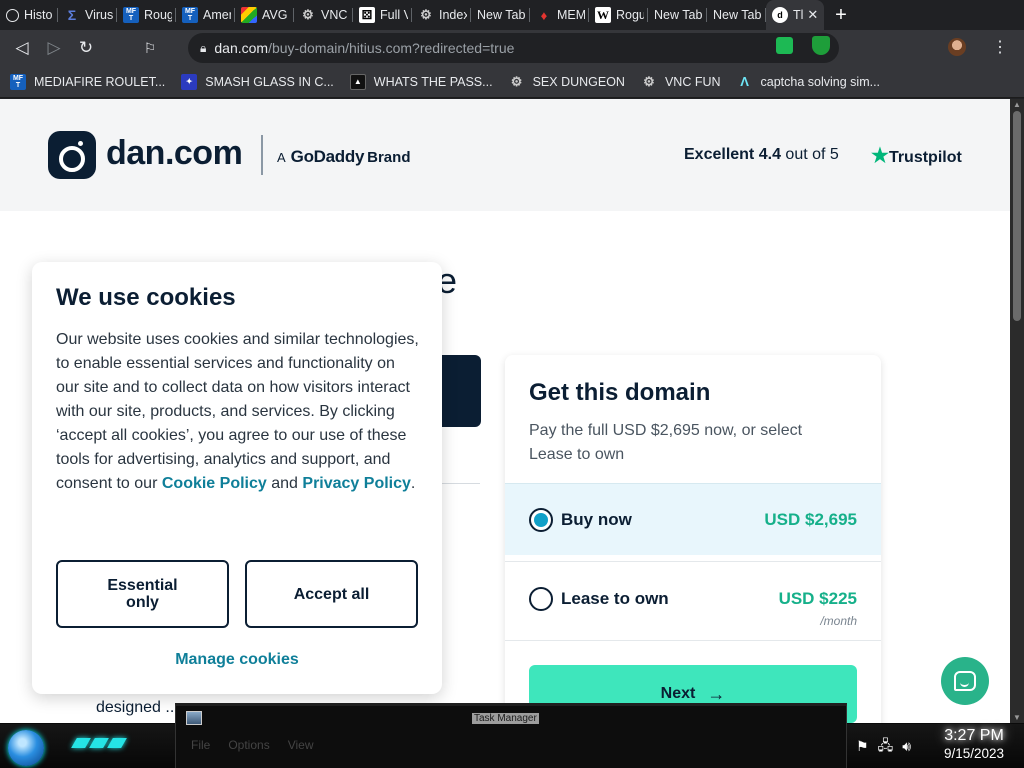  What do you see at coordinates (618, 15) in the screenshot?
I see `tab-wikipedia: W Rogu` at bounding box center [618, 15].